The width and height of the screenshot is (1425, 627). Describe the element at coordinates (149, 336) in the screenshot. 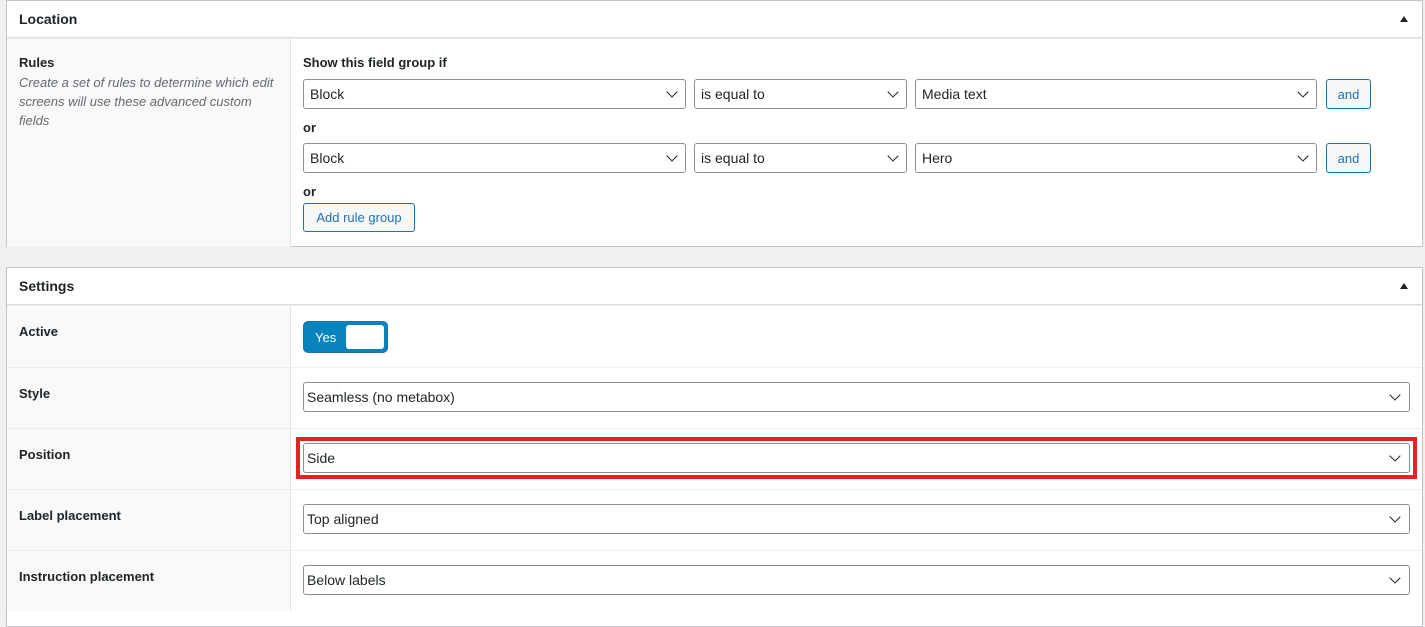

I see `active-label-cell: Active` at that location.